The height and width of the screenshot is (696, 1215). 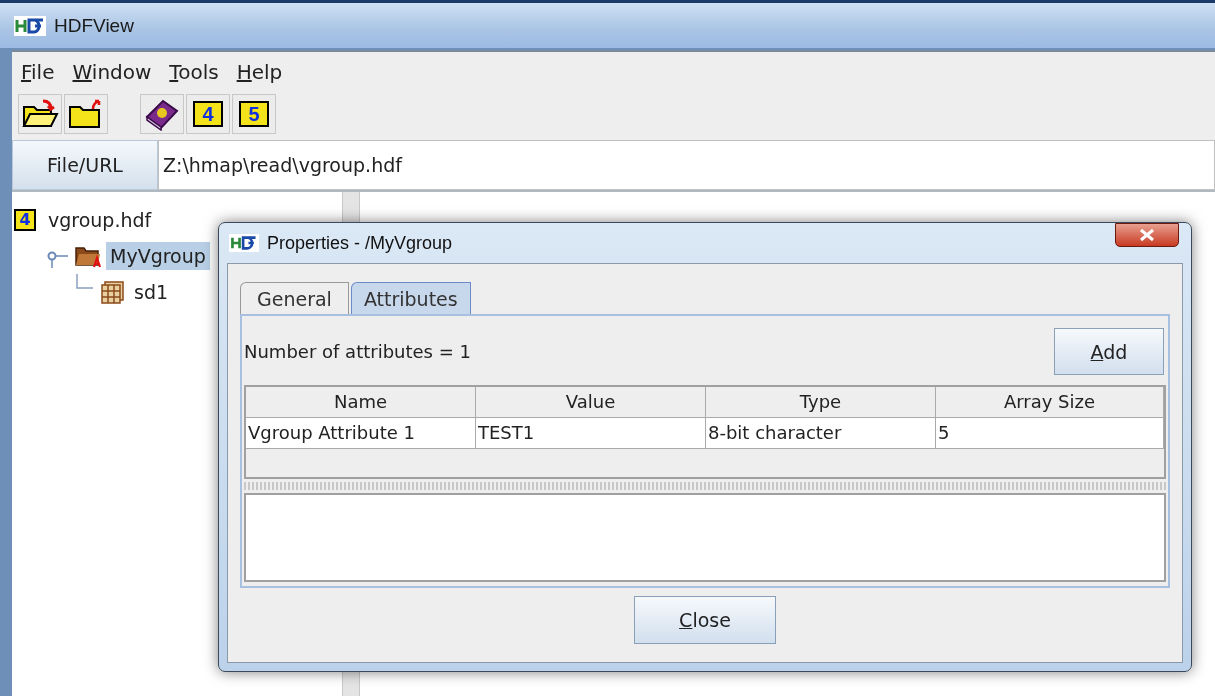 What do you see at coordinates (88, 256) in the screenshot?
I see `folder-icon` at bounding box center [88, 256].